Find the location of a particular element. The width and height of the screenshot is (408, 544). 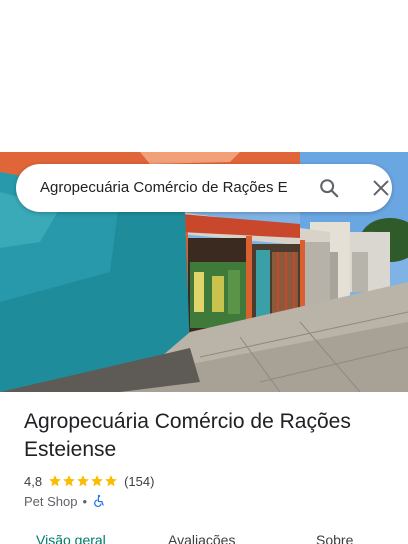

wheelchair-icon is located at coordinates (99, 500).